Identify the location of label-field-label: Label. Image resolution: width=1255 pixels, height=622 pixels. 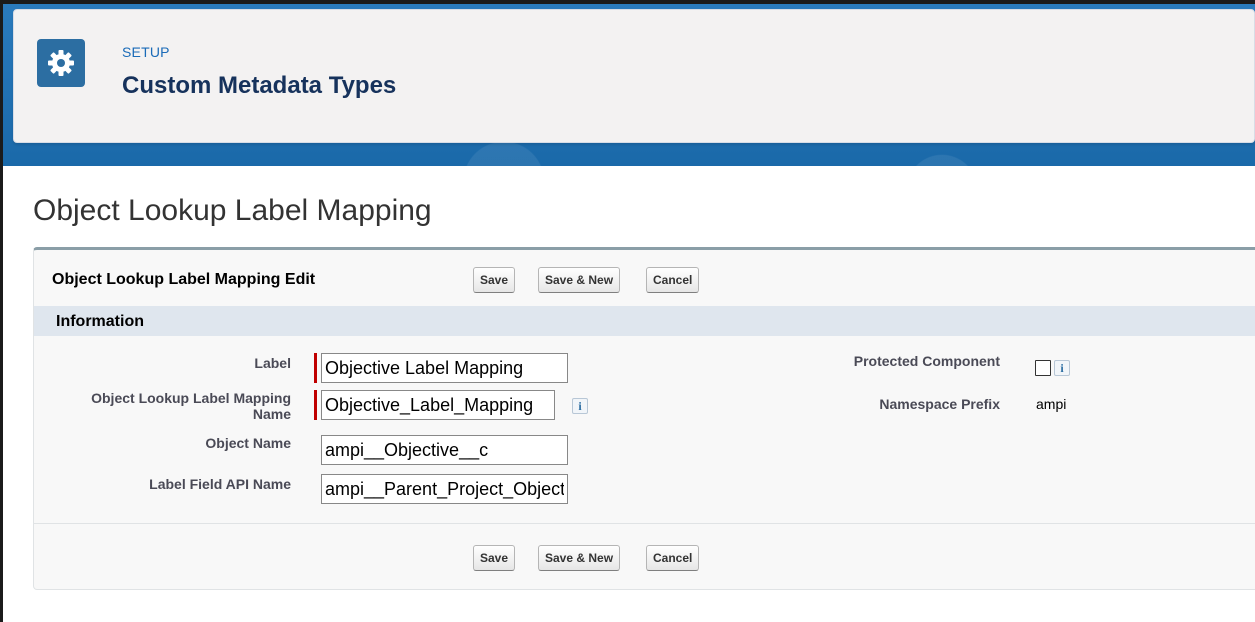
(272, 363).